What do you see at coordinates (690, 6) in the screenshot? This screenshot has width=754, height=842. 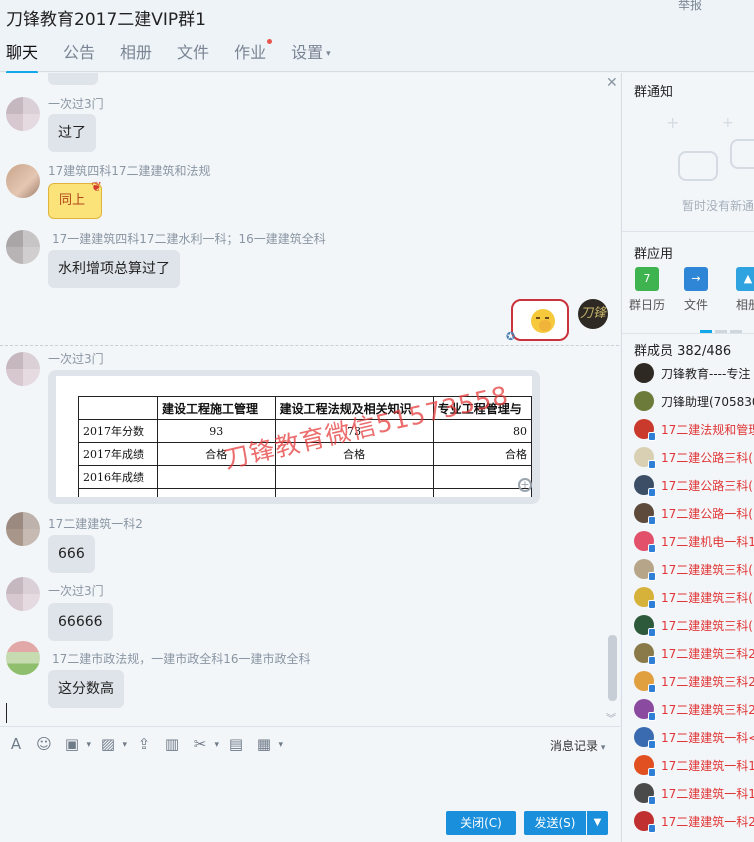 I see `report-link: 举报` at bounding box center [690, 6].